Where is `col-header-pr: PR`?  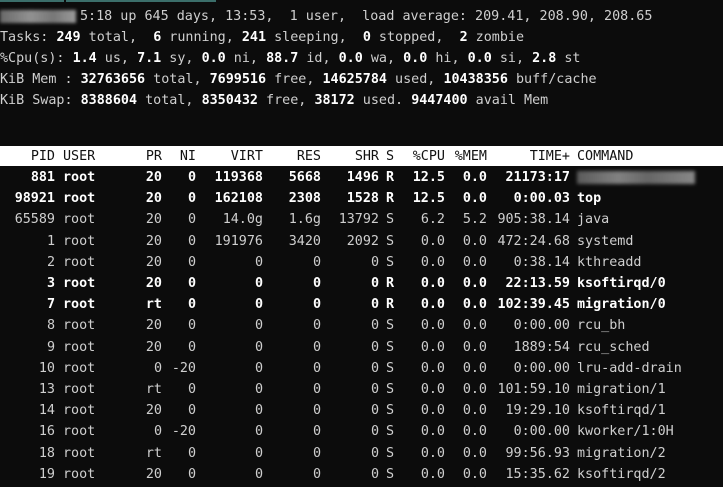 col-header-pr: PR is located at coordinates (146, 156).